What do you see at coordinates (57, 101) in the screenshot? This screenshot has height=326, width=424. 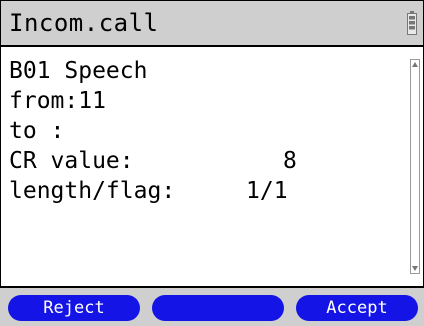 I see `caller-from: from:11` at bounding box center [57, 101].